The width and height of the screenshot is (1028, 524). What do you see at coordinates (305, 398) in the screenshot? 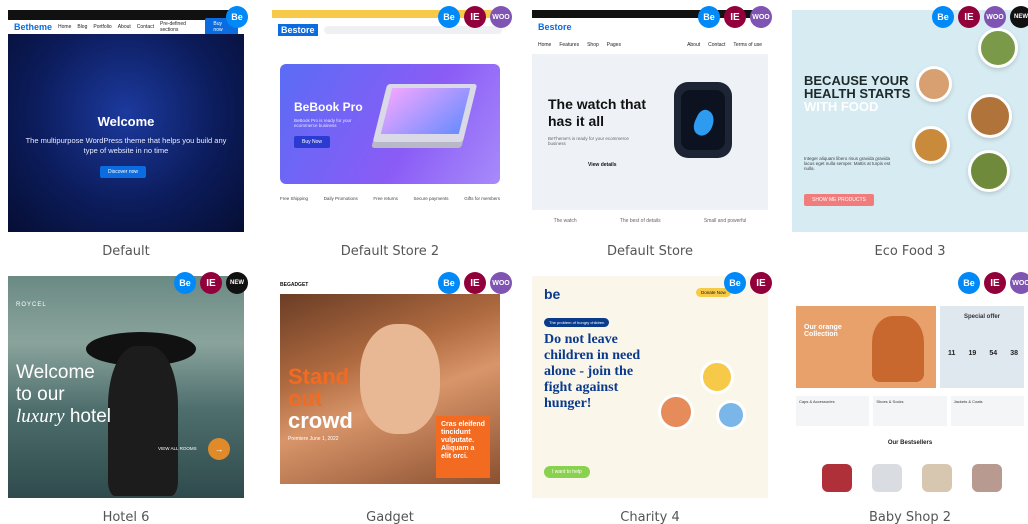
I see `hero-line: out` at bounding box center [305, 398].